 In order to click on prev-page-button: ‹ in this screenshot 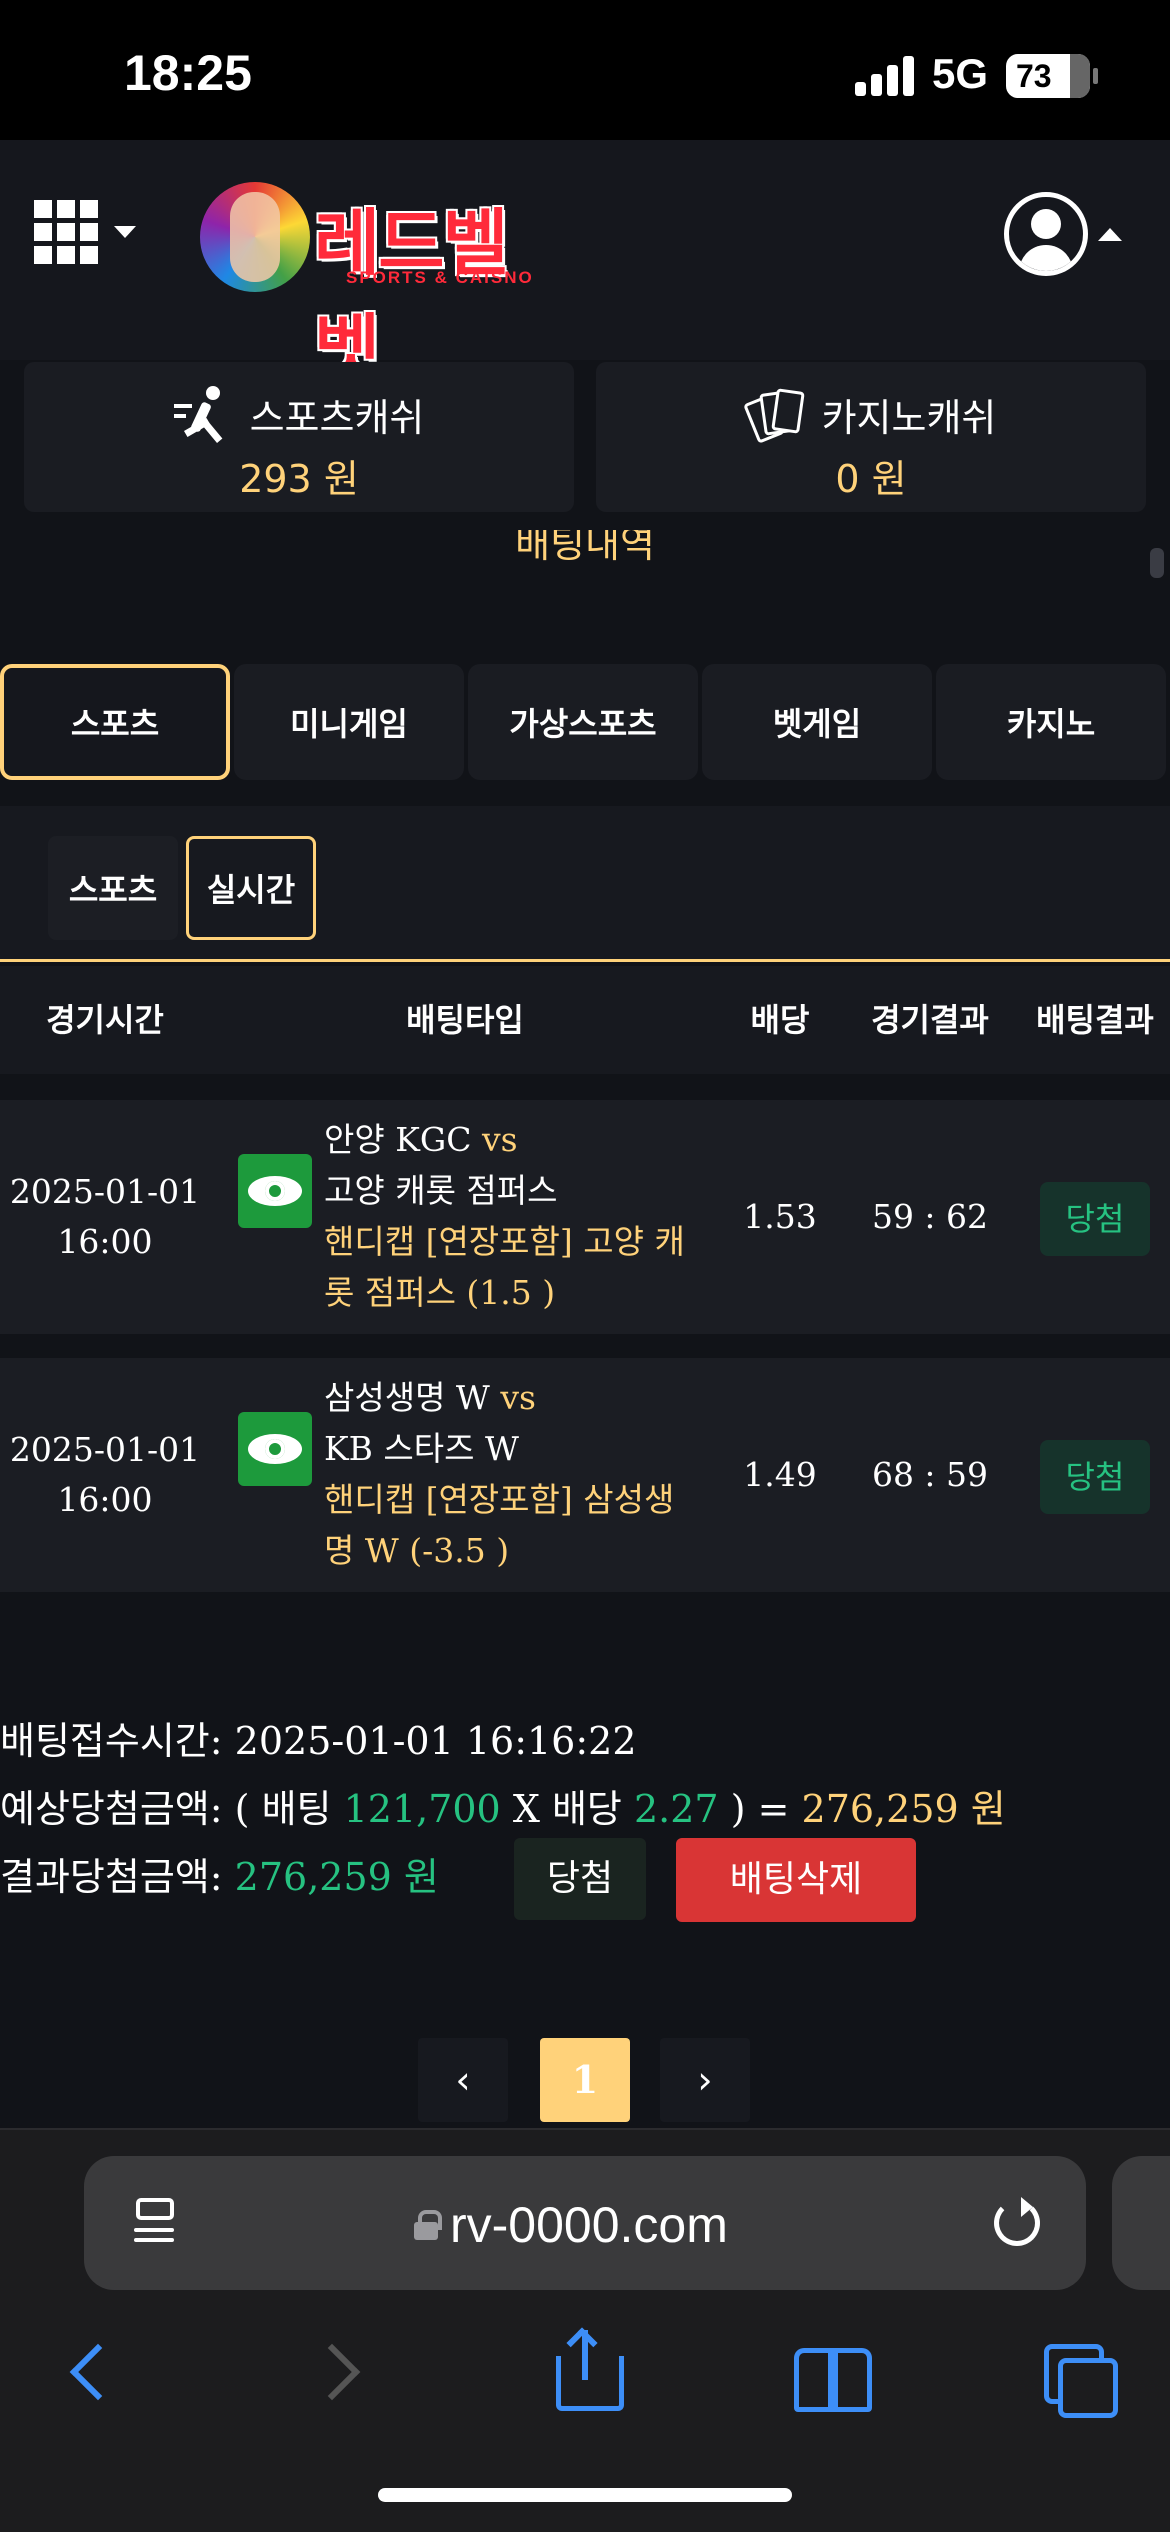, I will do `click(463, 2080)`.